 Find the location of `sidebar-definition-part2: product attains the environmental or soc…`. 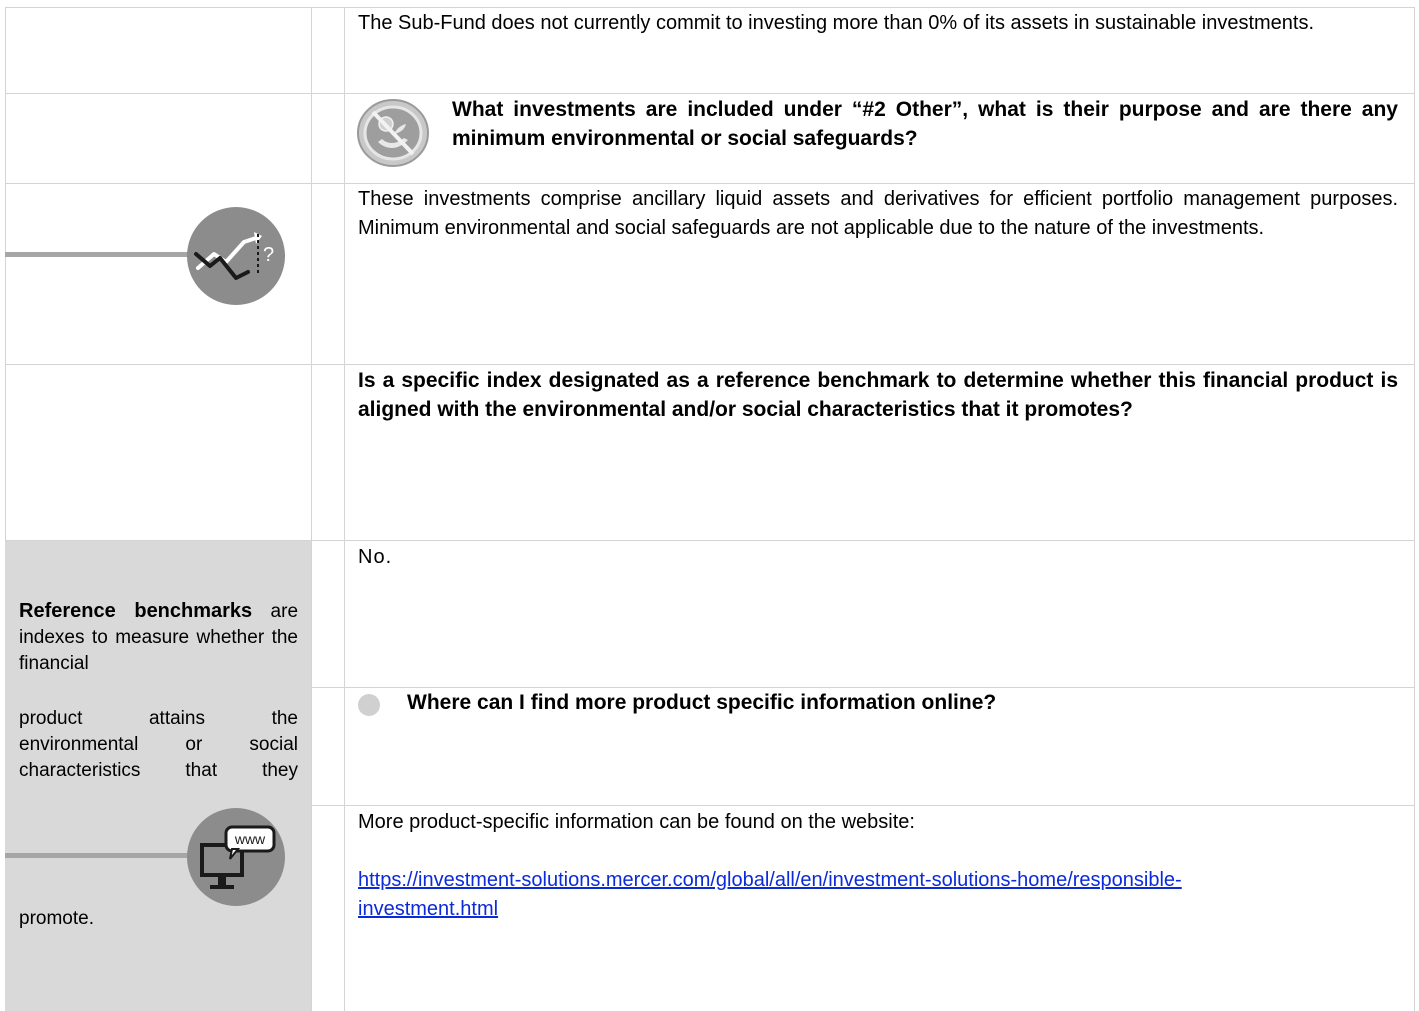

sidebar-definition-part2: product attains the environmental or soc… is located at coordinates (158, 744).